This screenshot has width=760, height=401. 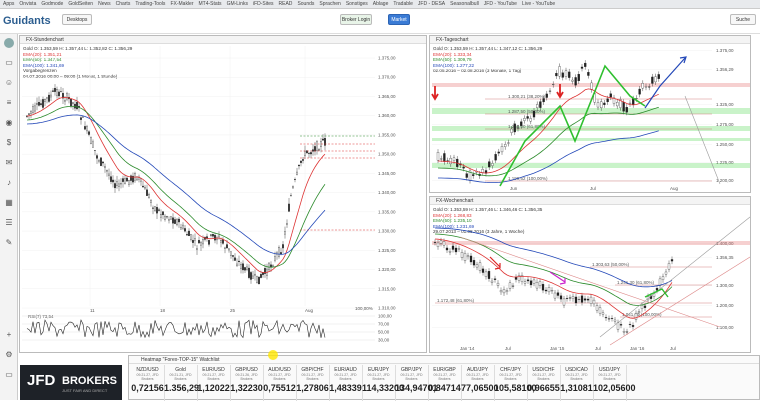 What do you see at coordinates (591, 165) in the screenshot?
I see `support-zone` at bounding box center [591, 165].